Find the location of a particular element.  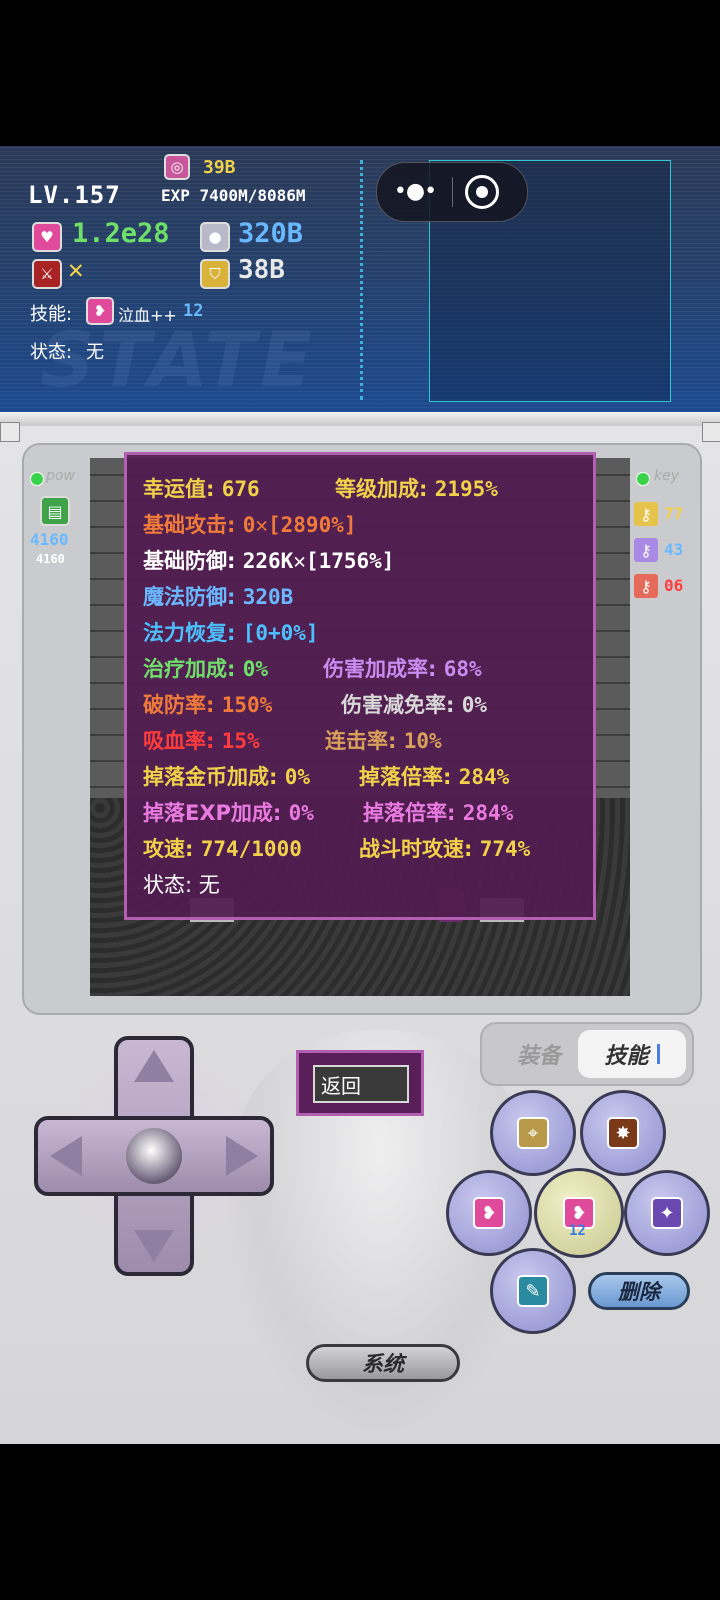

stat-row-gold-drop: 掉落金币加成: 0% is located at coordinates (226, 776).